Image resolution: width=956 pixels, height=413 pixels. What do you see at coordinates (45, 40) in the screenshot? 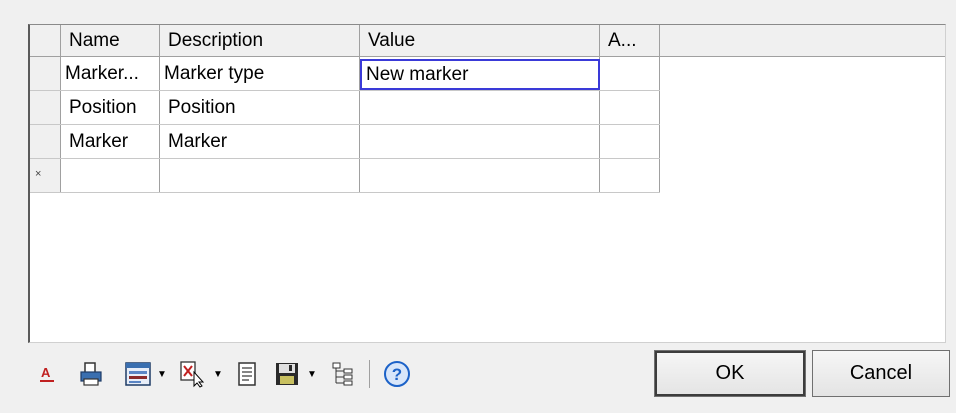
I see `header-selector-cell` at bounding box center [45, 40].